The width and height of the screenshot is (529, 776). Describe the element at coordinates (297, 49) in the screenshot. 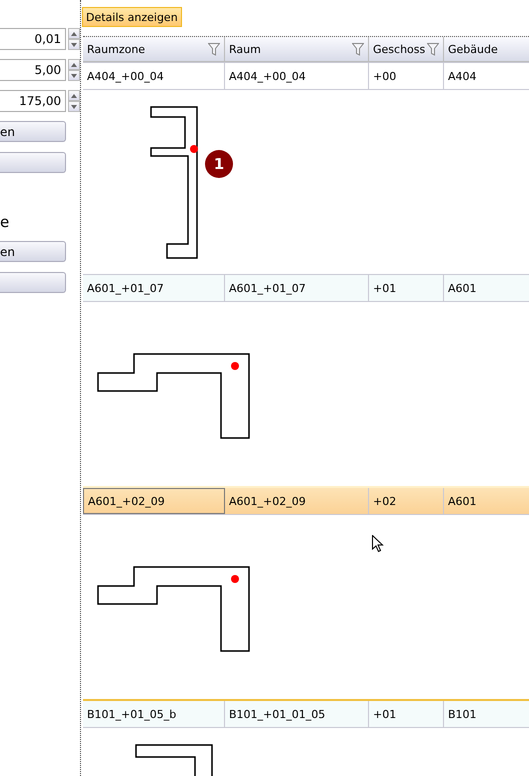

I see `column-header: Raum` at that location.